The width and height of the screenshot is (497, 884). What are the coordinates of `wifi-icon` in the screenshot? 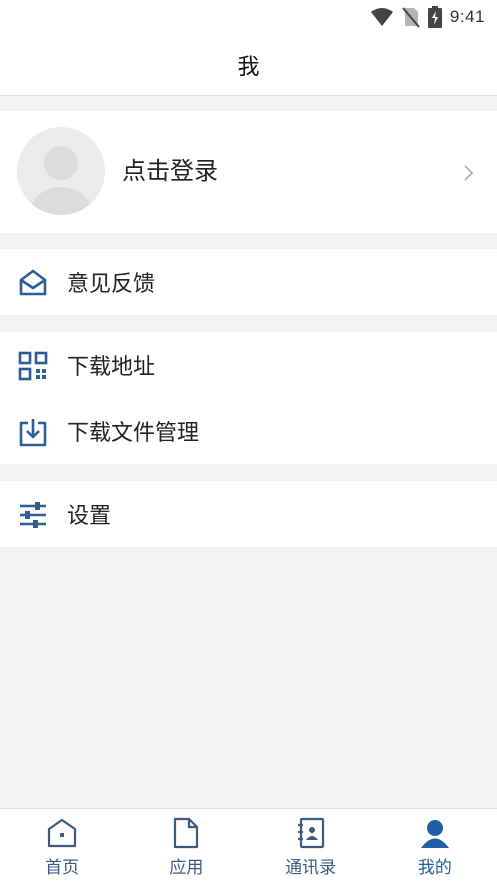 It's located at (381, 17).